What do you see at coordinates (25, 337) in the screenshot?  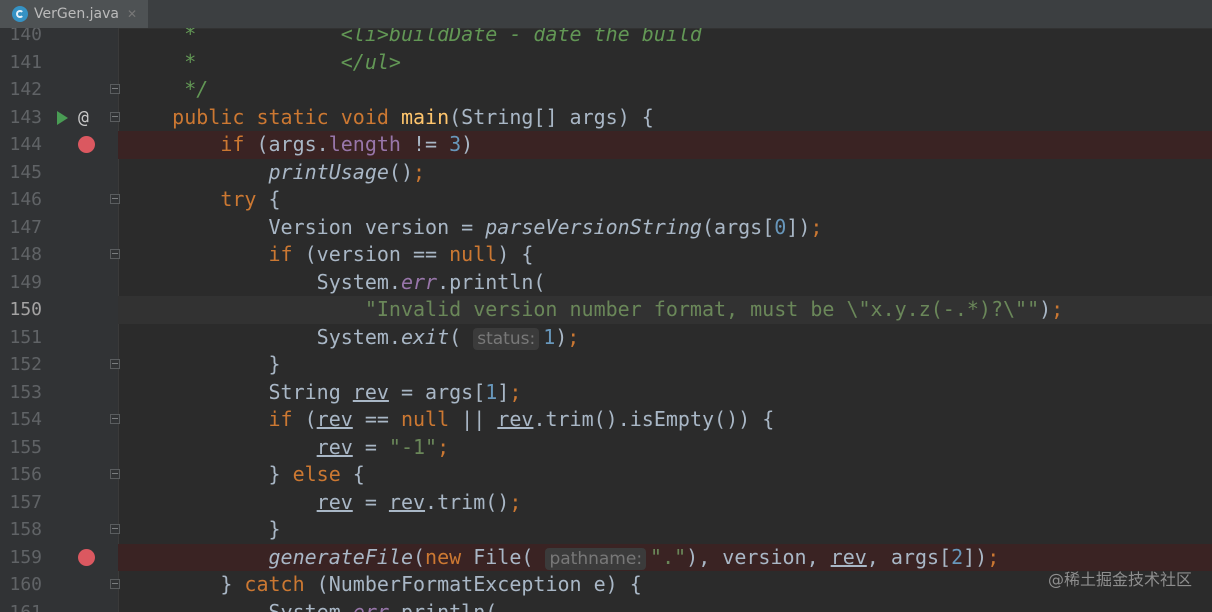 I see `line-number: 151` at bounding box center [25, 337].